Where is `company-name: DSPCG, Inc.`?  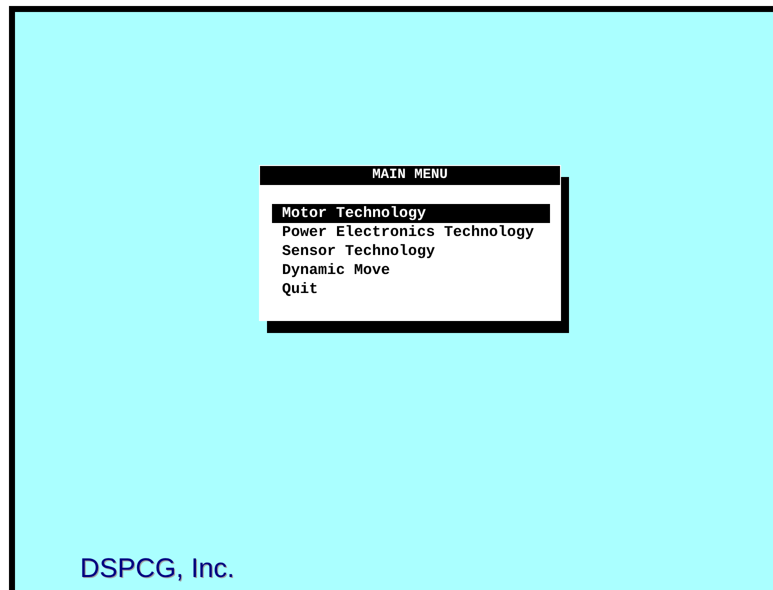
company-name: DSPCG, Inc. is located at coordinates (158, 568).